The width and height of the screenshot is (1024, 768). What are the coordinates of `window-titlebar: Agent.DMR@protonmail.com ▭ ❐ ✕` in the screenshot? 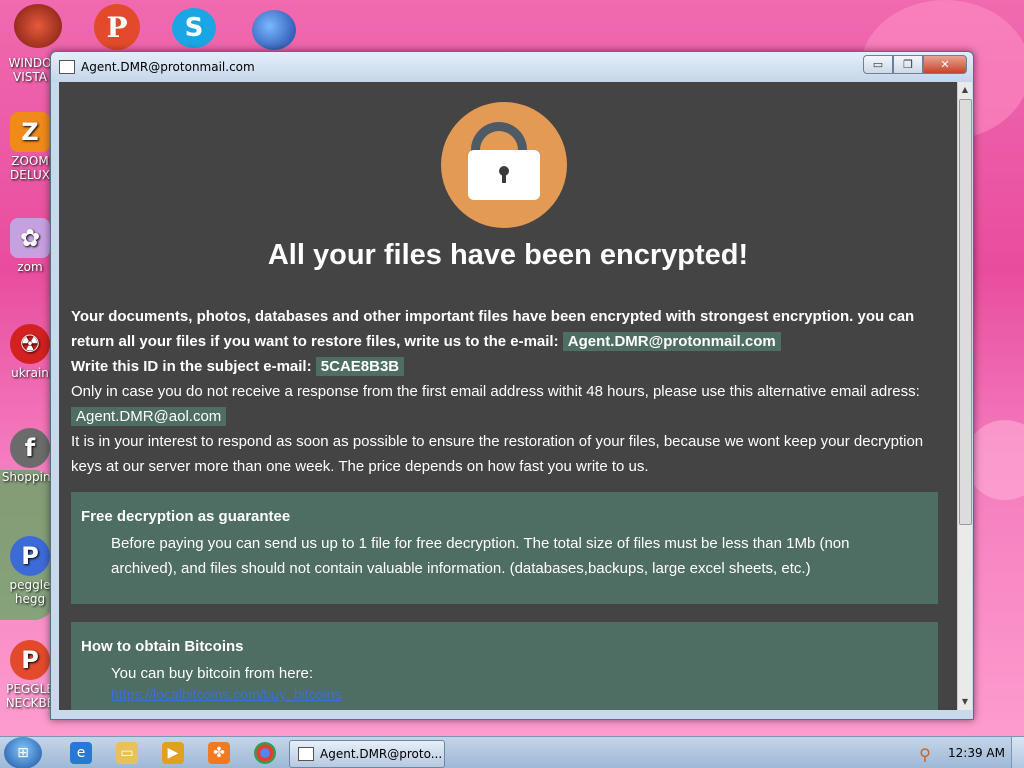 It's located at (512, 67).